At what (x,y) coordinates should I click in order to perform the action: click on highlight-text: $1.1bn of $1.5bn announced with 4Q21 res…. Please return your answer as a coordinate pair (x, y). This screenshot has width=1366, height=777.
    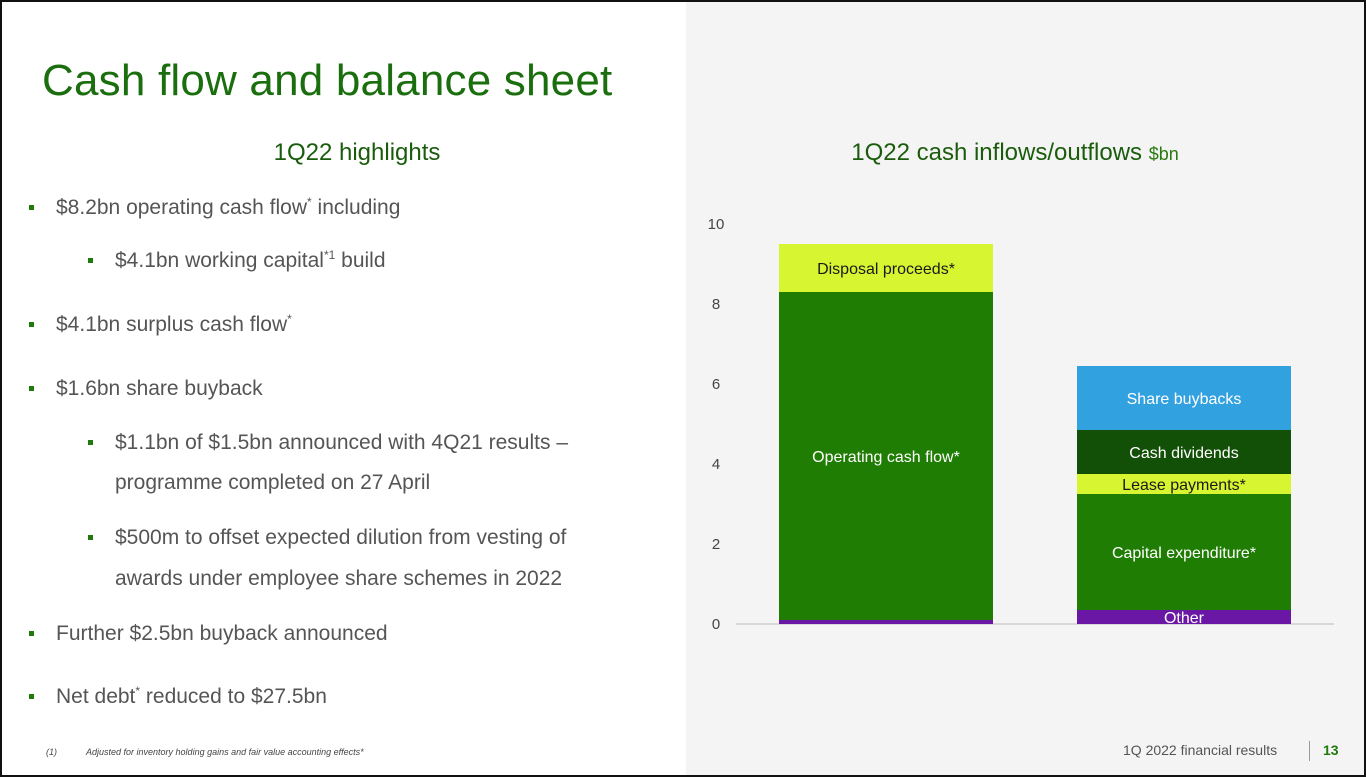
    Looking at the image, I should click on (341, 442).